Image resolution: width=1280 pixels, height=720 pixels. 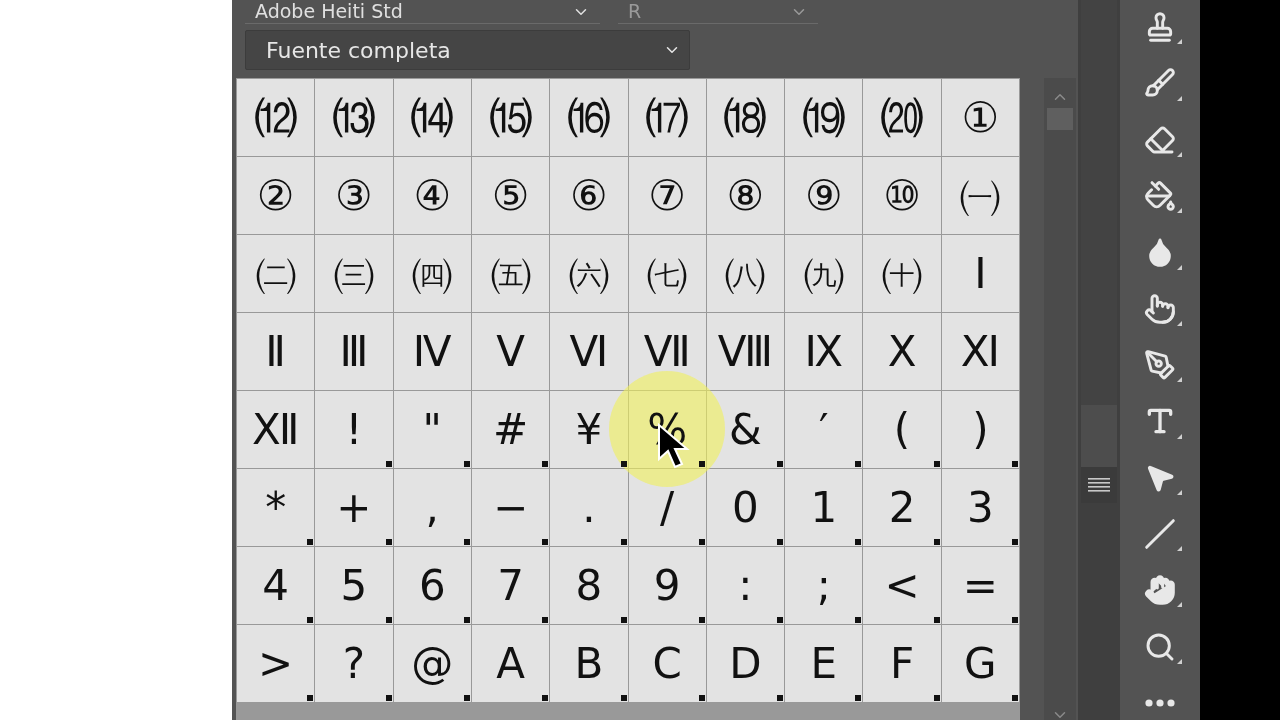 I want to click on glyph-cell: /, so click(x=667, y=507).